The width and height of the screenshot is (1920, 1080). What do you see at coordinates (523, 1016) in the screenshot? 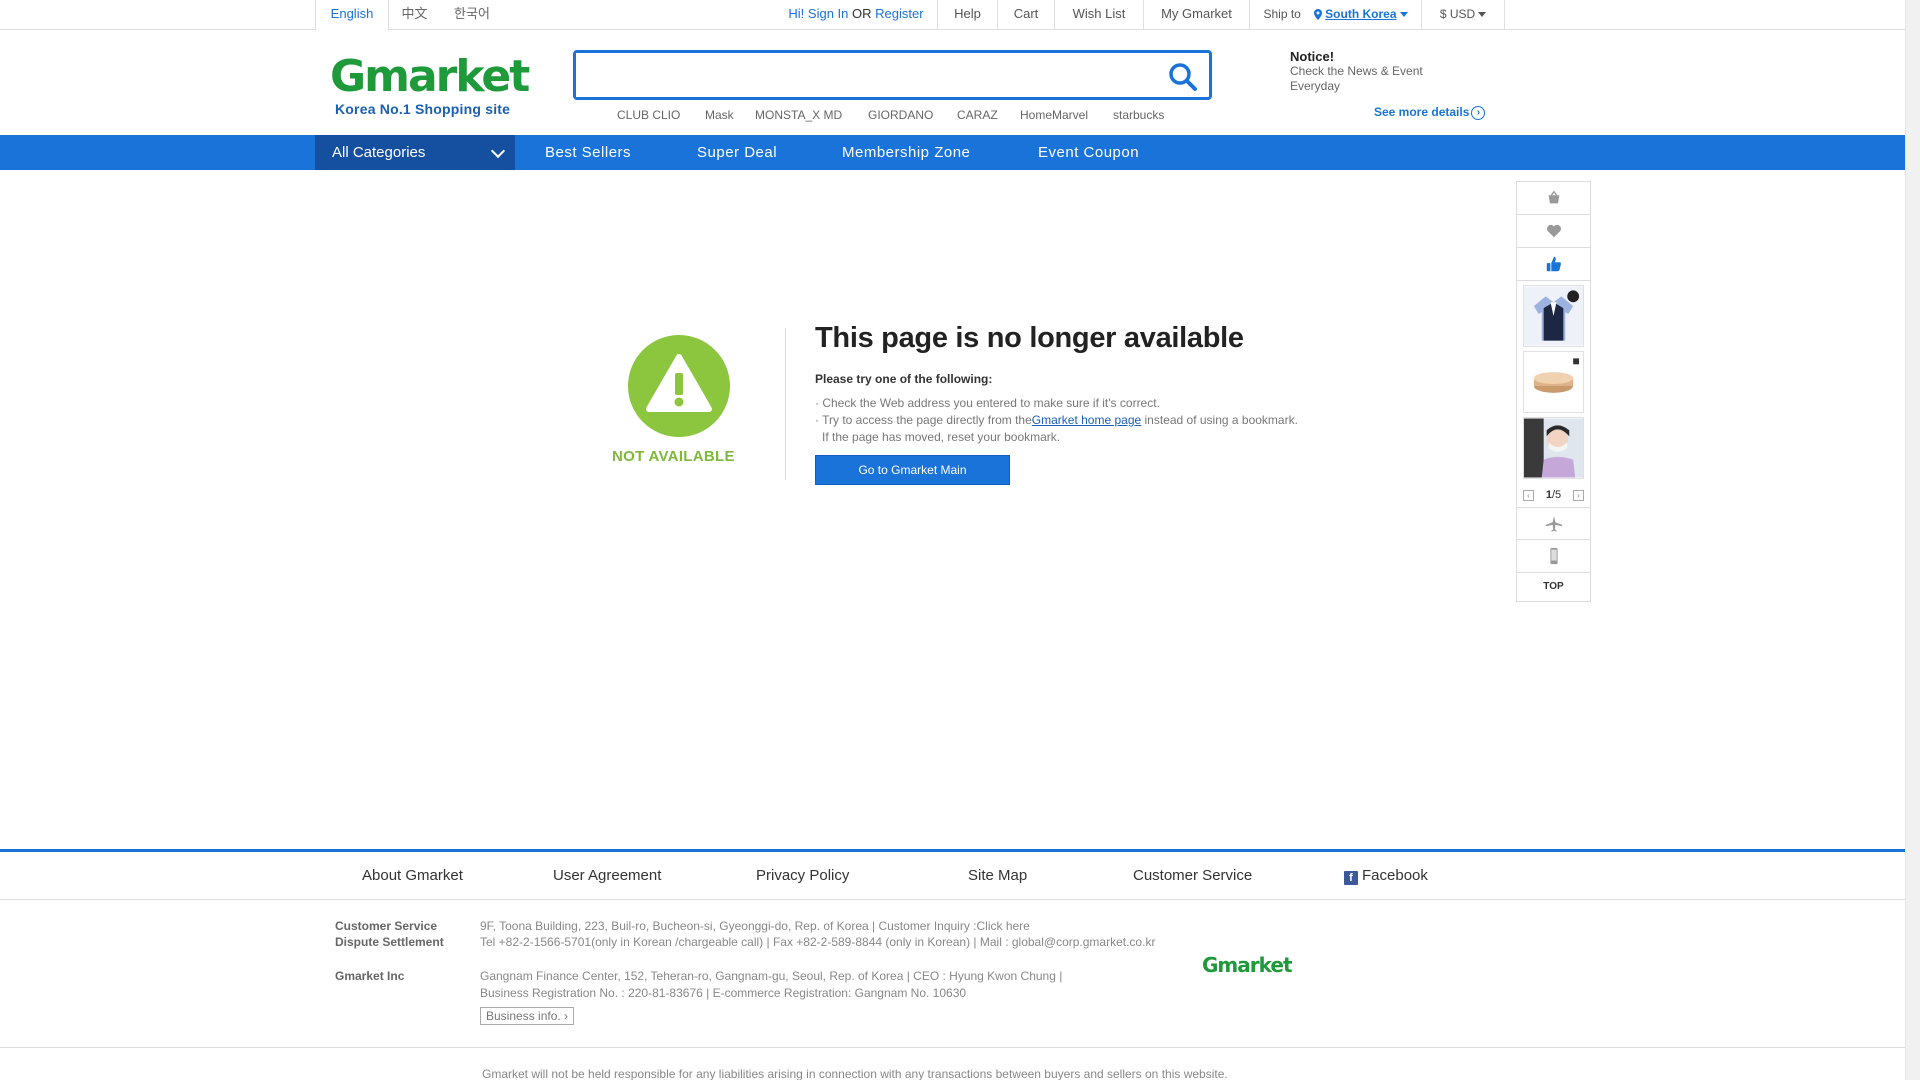
I see `business-info-label: Business info.` at bounding box center [523, 1016].